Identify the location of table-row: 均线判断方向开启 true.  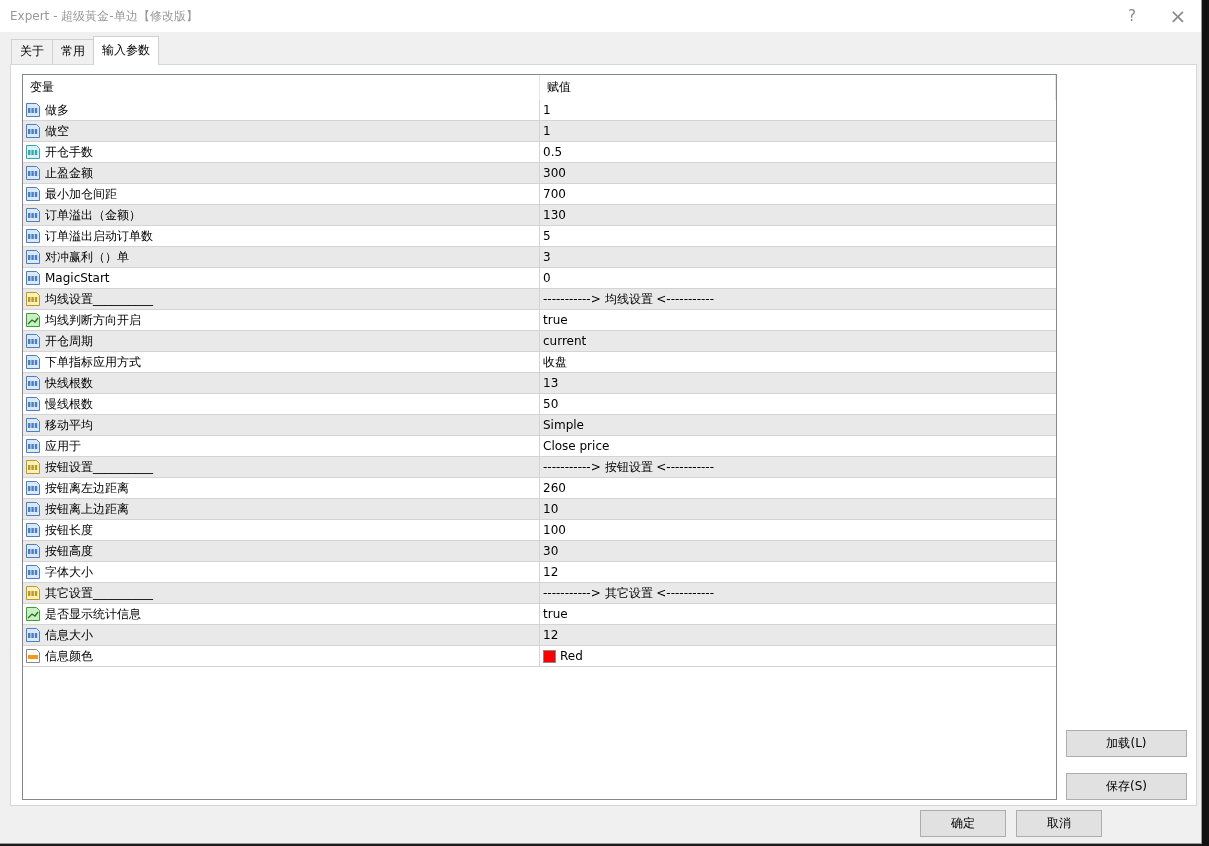
(539, 320).